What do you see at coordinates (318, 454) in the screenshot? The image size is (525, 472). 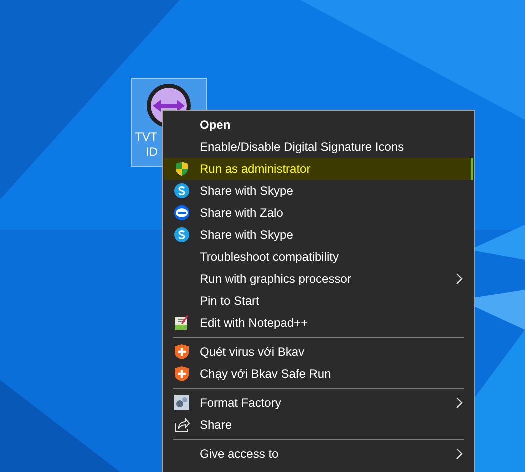 I see `menu-item: Give access to` at bounding box center [318, 454].